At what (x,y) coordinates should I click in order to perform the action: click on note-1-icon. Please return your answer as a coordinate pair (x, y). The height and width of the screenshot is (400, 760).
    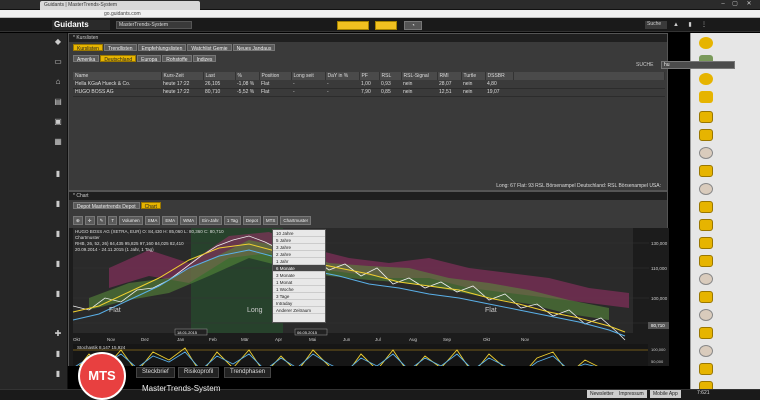
    Looking at the image, I should click on (706, 117).